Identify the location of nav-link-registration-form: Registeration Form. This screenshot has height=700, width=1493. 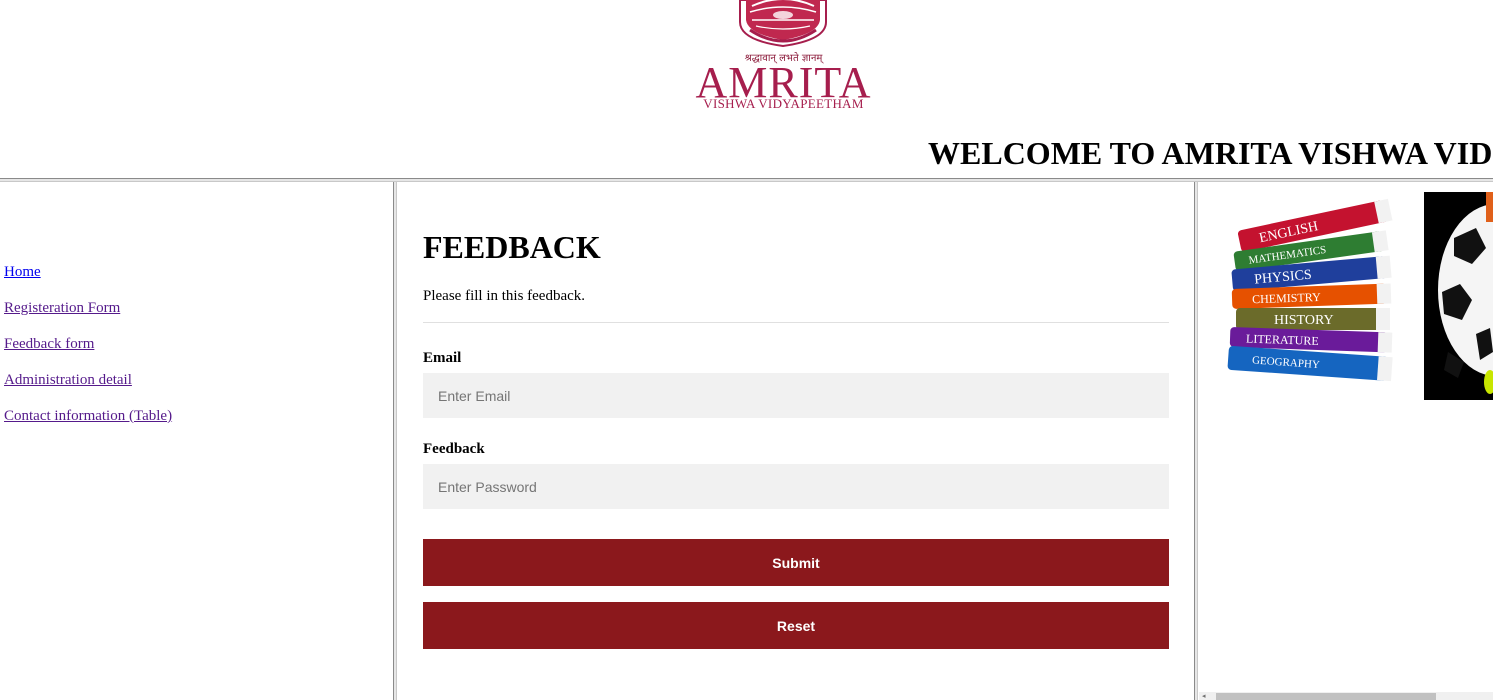
(88, 308).